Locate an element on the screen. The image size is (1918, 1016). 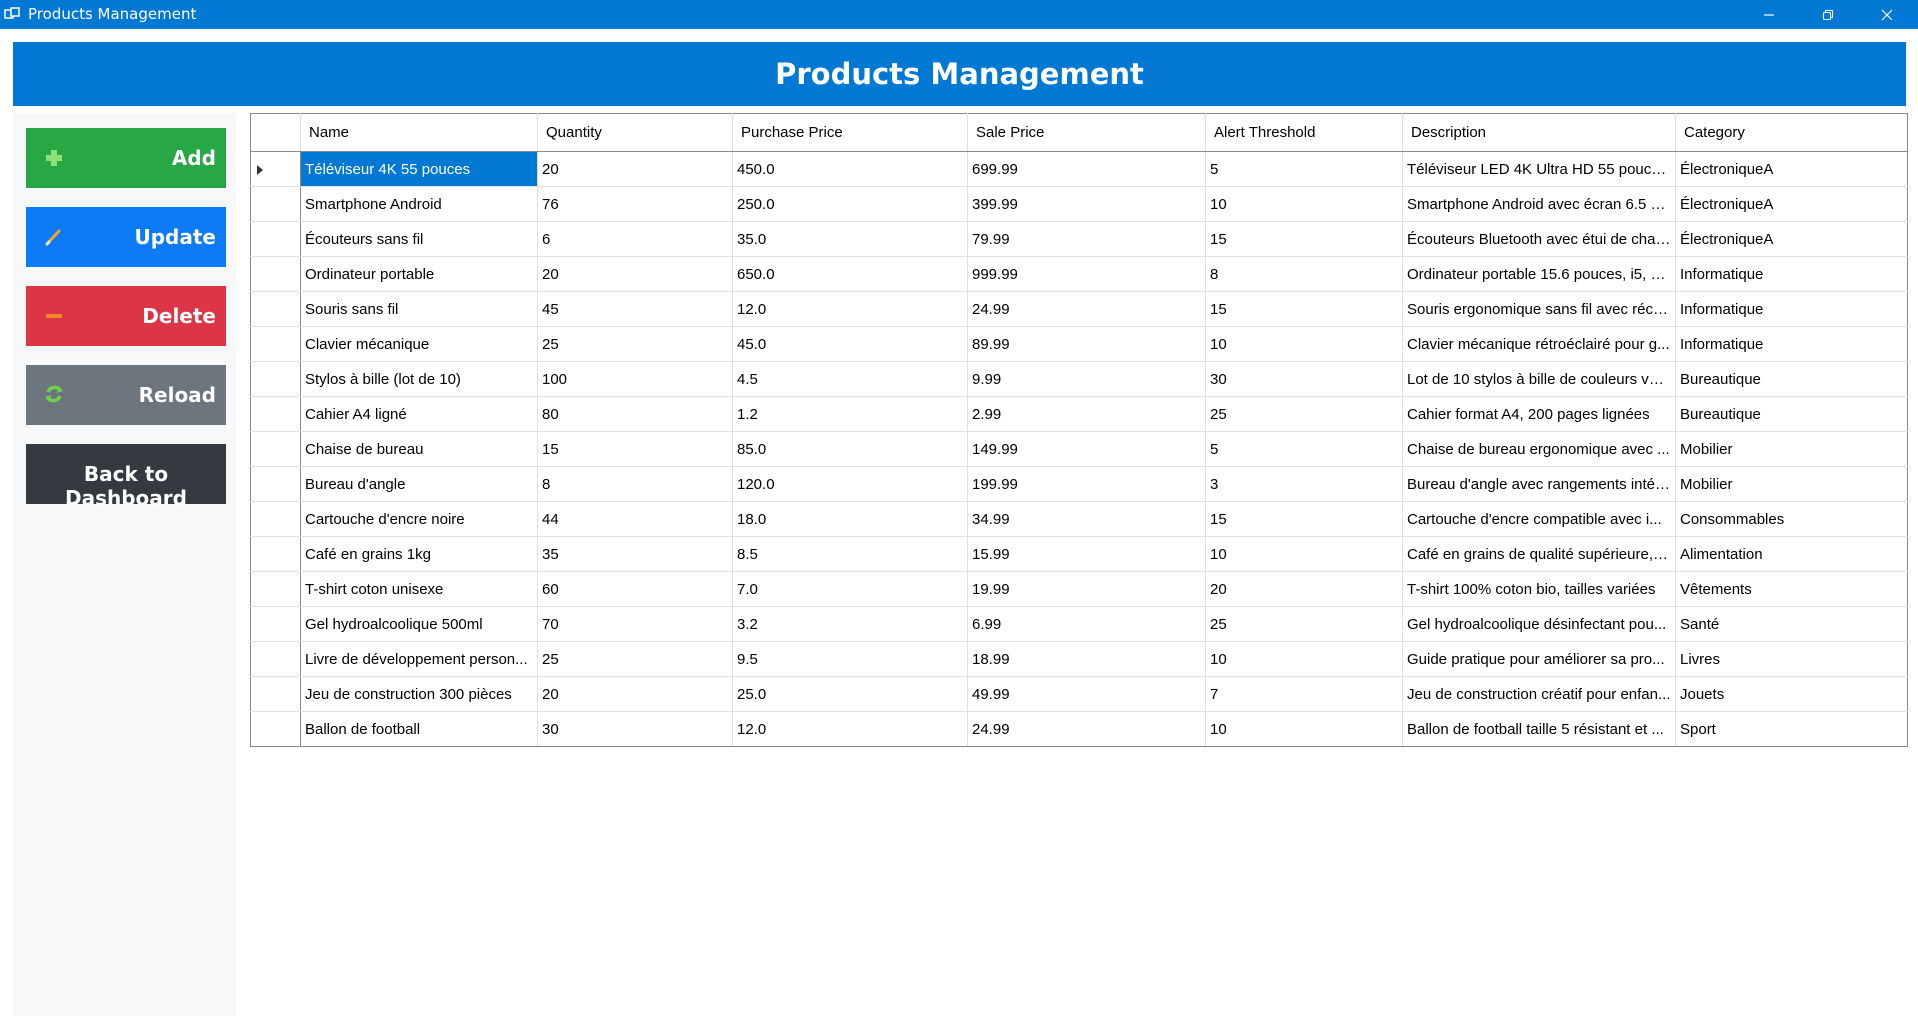
cell-sale-price: 19.99 is located at coordinates (1086, 589).